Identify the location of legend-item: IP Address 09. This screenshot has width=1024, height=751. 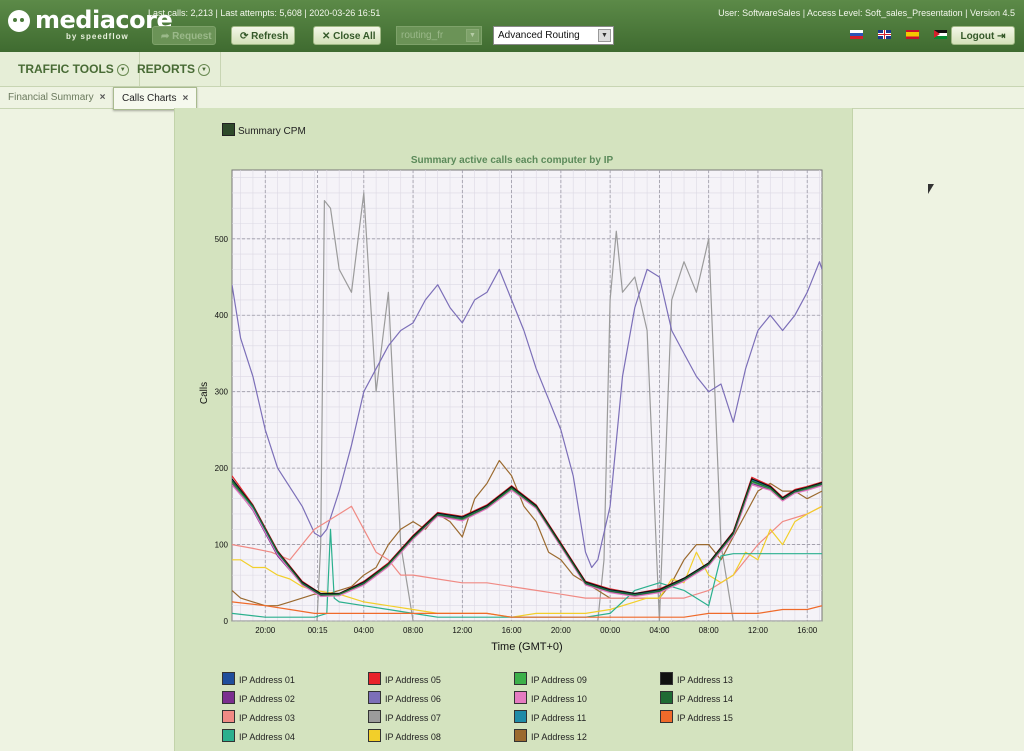
(550, 678).